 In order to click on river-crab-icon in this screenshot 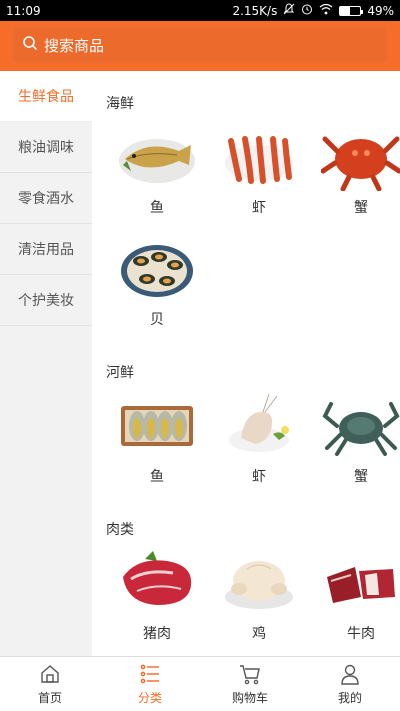, I will do `click(361, 429)`.